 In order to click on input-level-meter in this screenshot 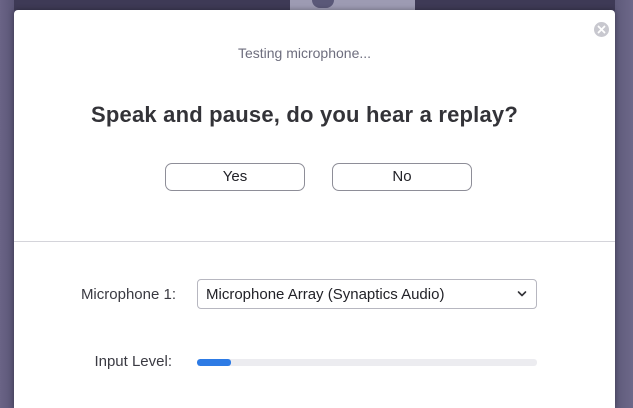, I will do `click(367, 362)`.